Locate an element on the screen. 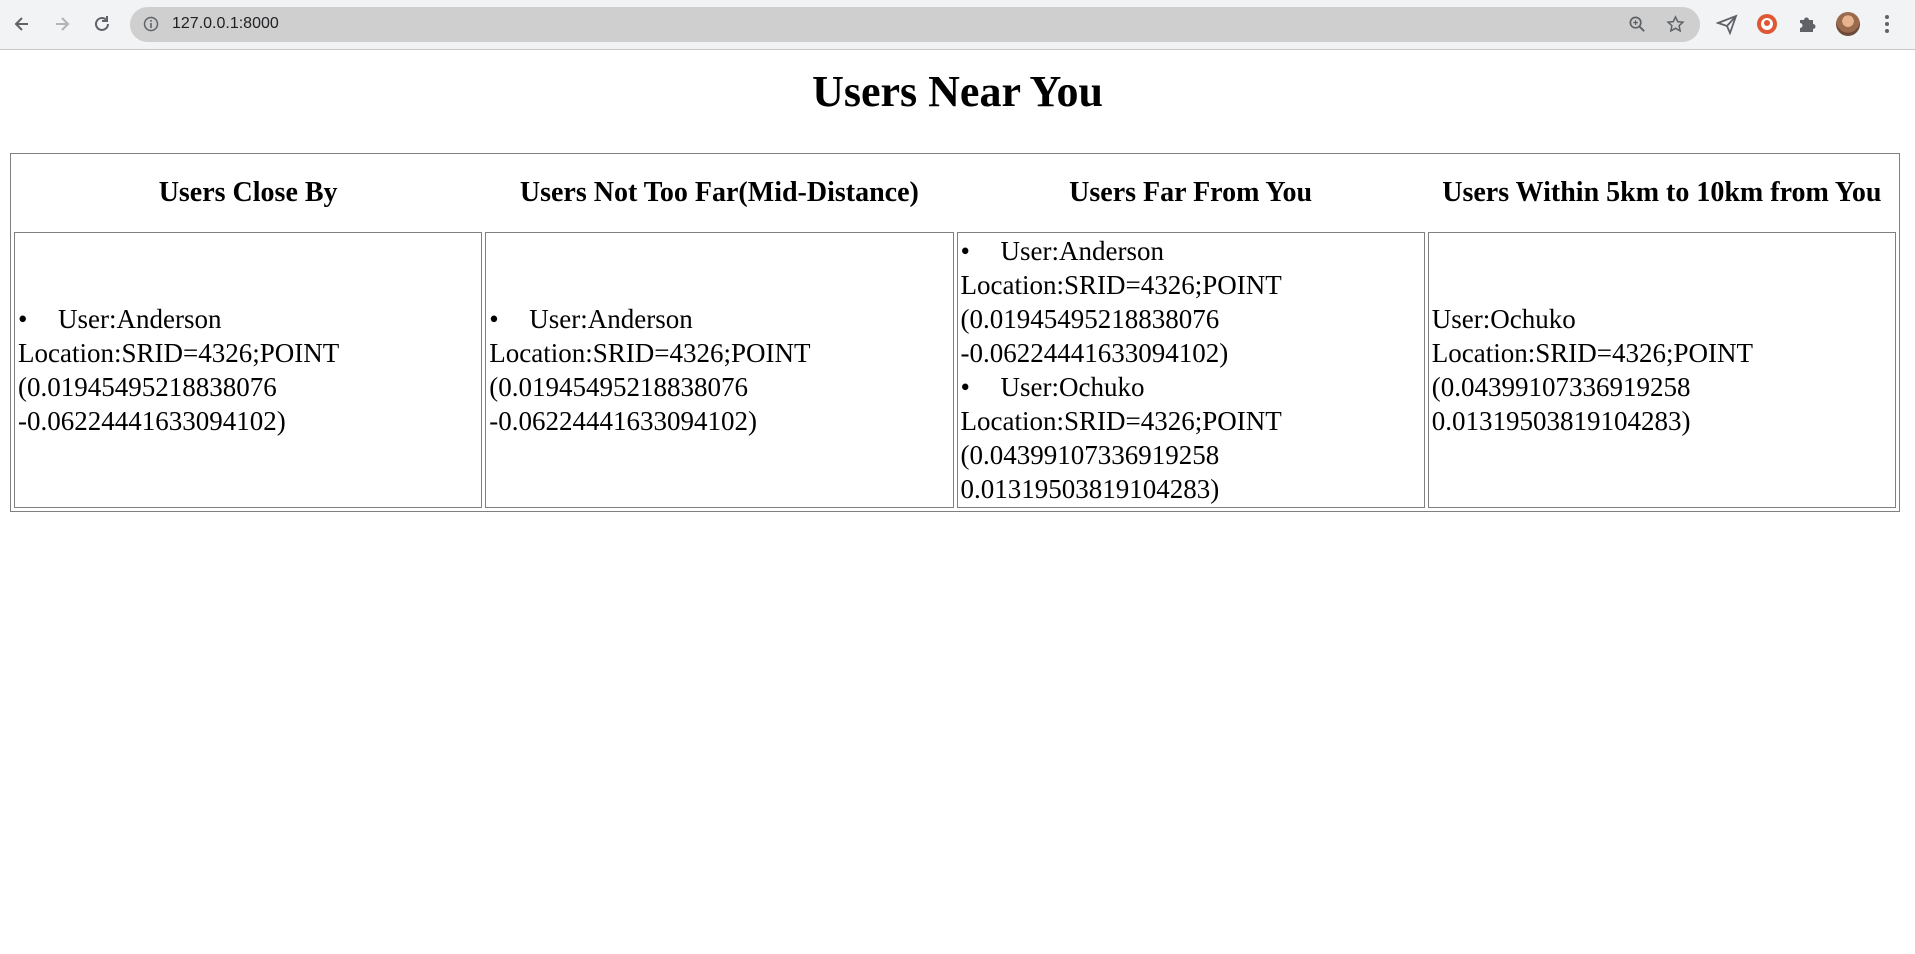 The image size is (1915, 954). forward-arrow-icon is located at coordinates (63, 24).